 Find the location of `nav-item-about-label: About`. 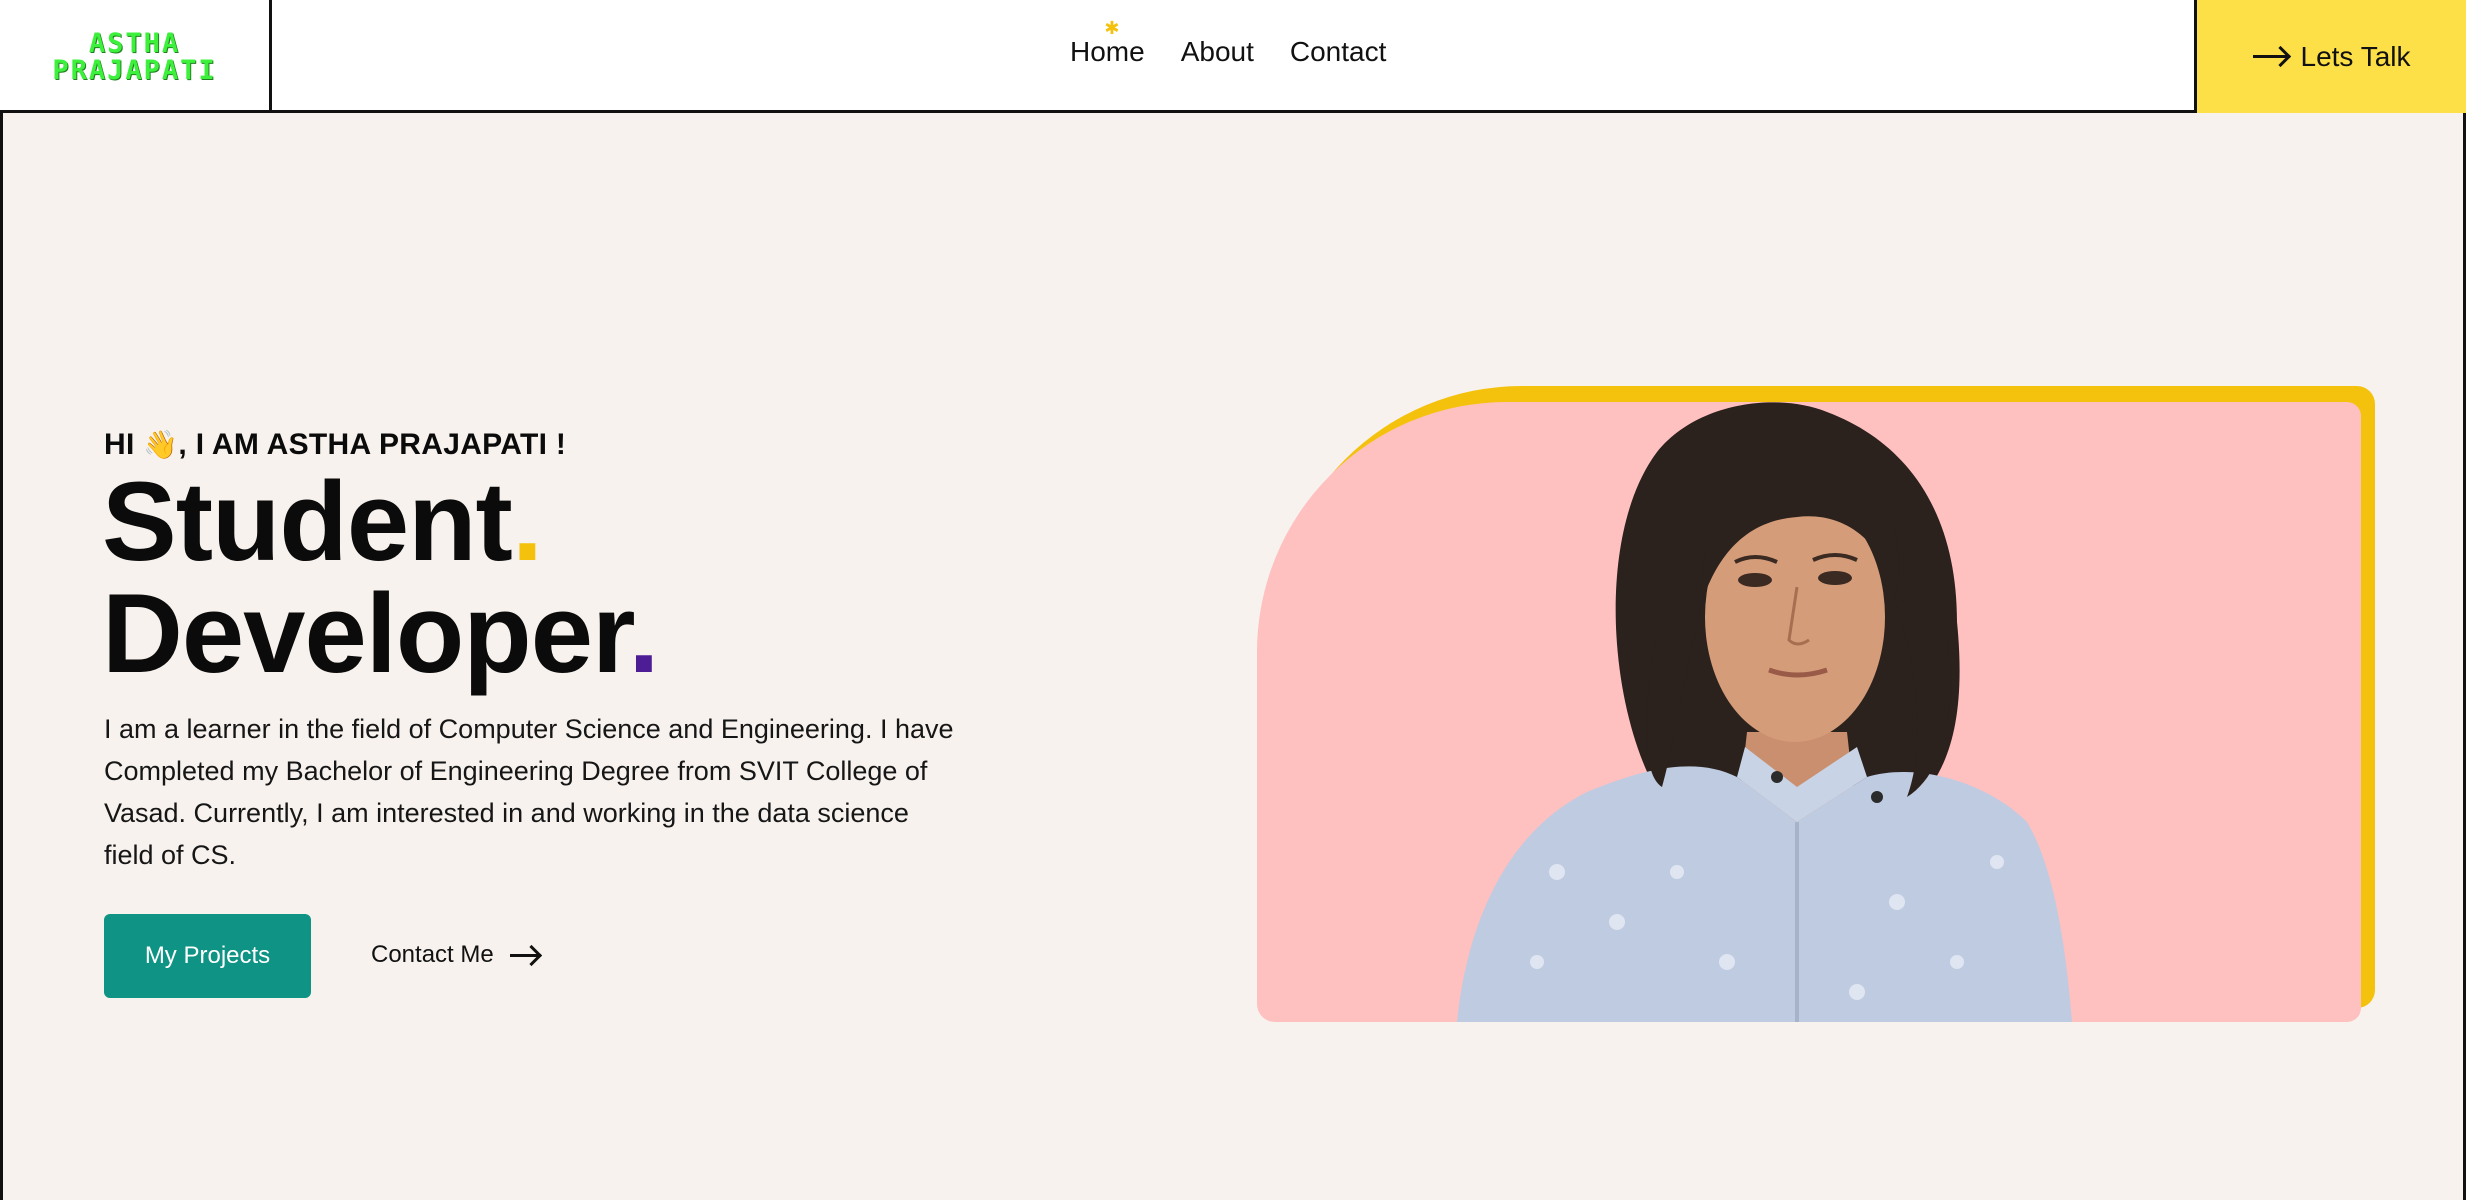

nav-item-about-label: About is located at coordinates (1217, 51).